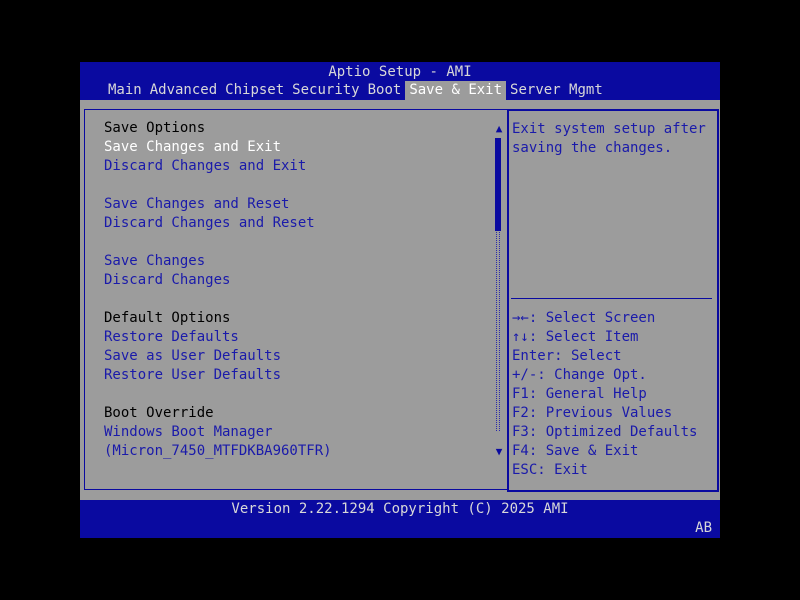  Describe the element at coordinates (325, 90) in the screenshot. I see `tab-security: Security` at that location.